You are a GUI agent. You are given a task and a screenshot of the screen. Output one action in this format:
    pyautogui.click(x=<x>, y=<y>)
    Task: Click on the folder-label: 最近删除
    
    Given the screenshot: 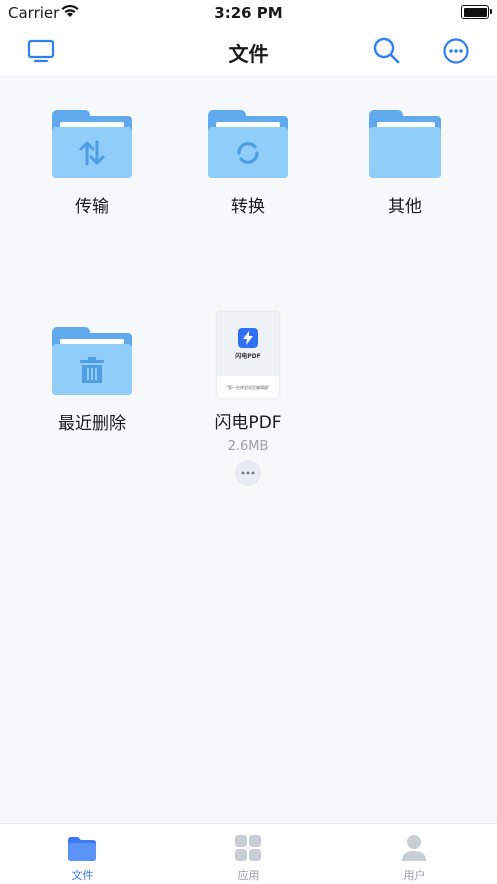 What is the action you would take?
    pyautogui.click(x=92, y=424)
    